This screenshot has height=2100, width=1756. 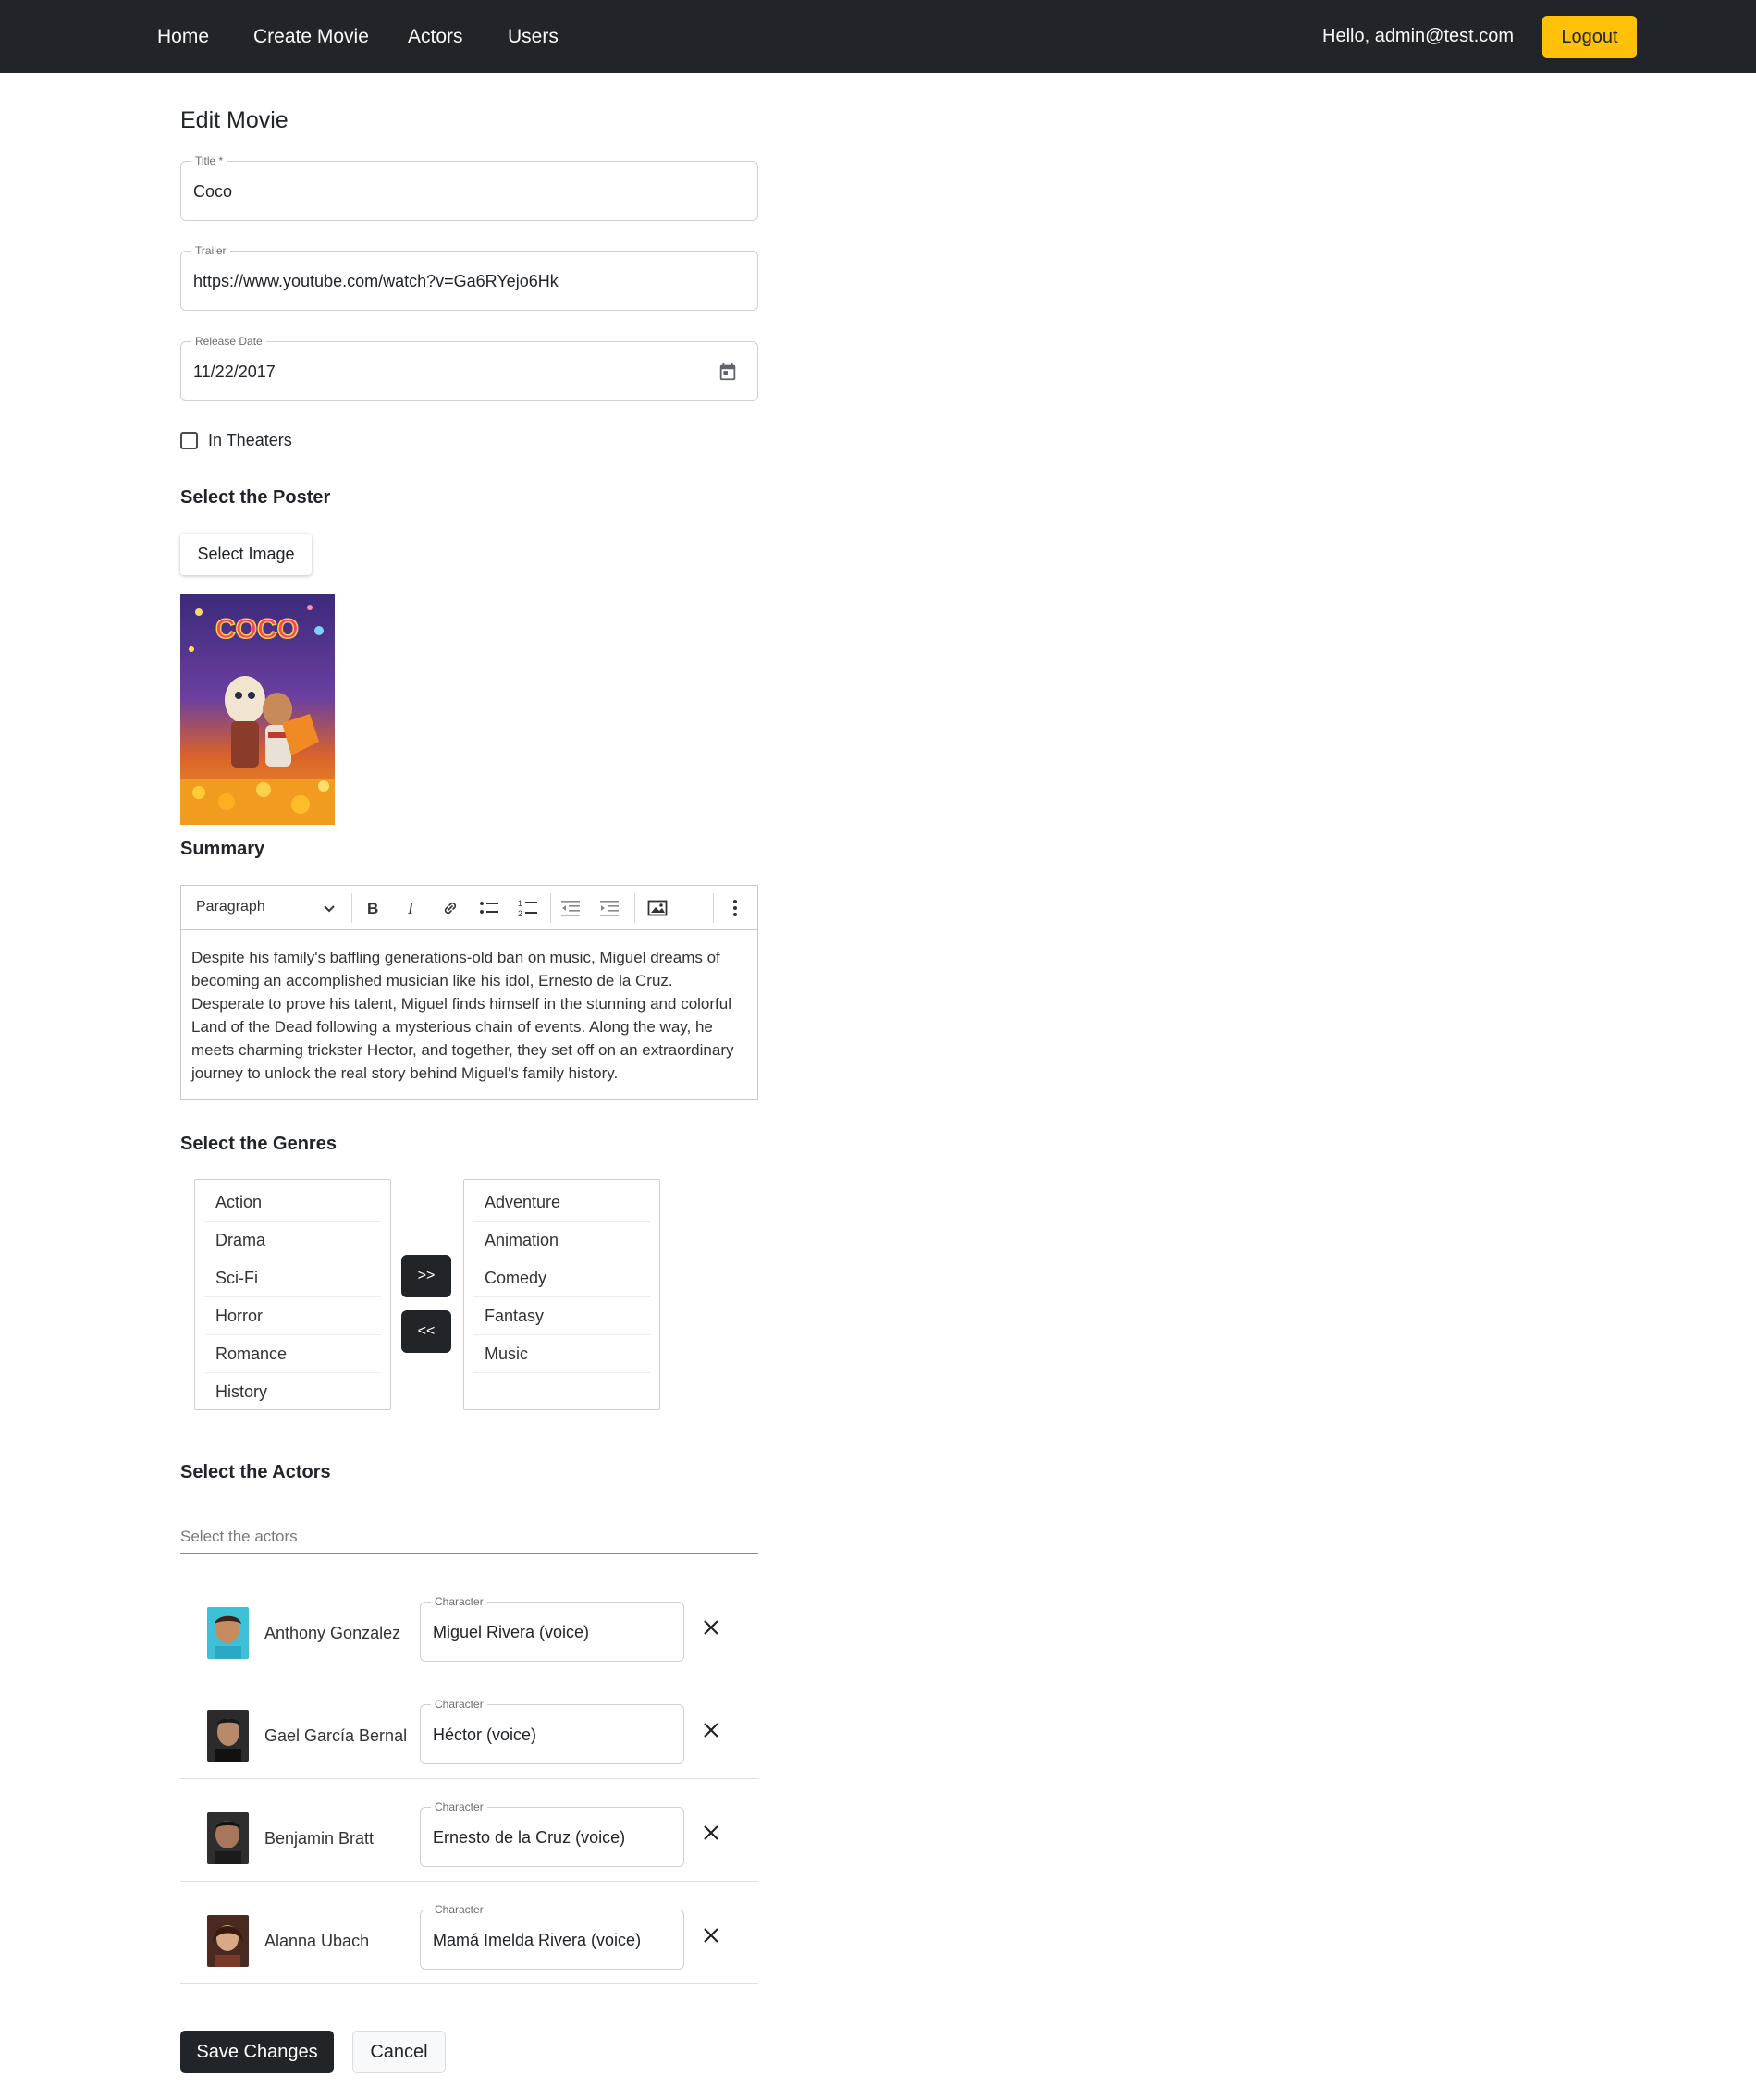 I want to click on genre-item-music: Music, so click(x=561, y=1354).